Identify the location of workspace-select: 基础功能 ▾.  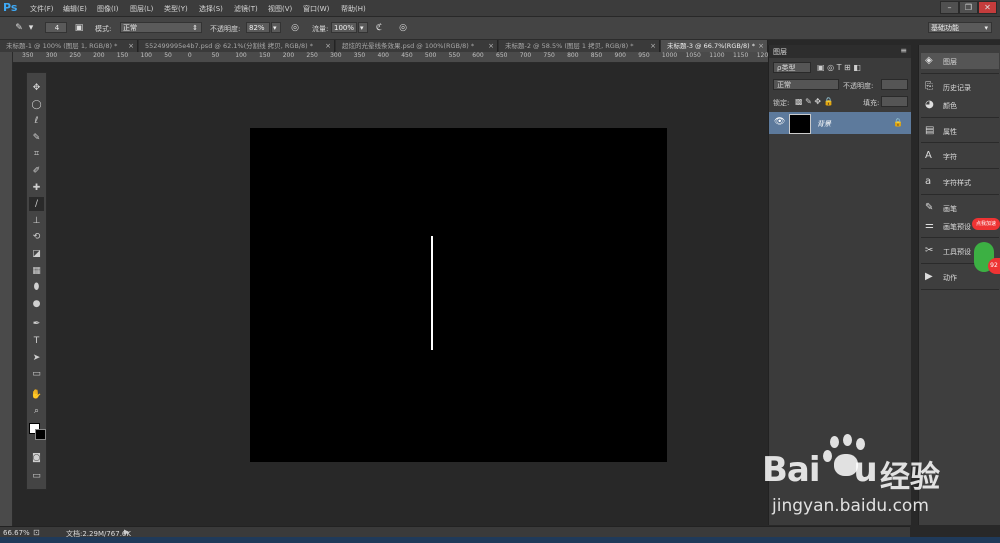
(960, 27).